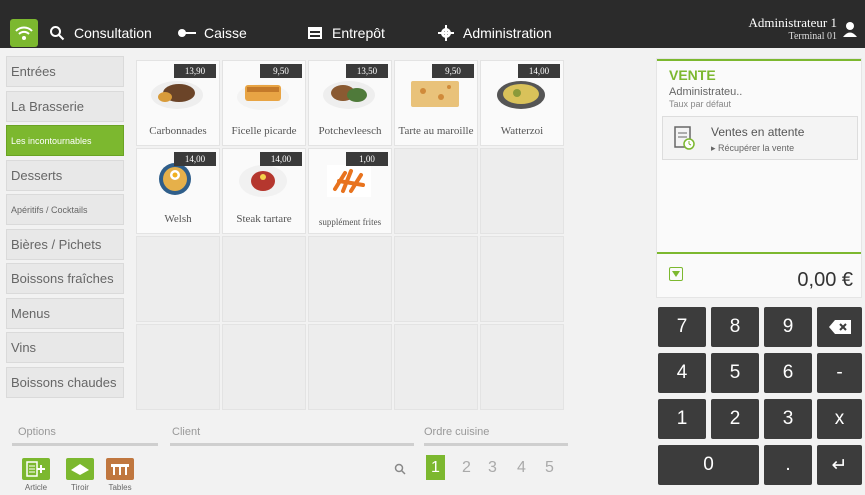 Image resolution: width=865 pixels, height=495 pixels. What do you see at coordinates (684, 140) in the screenshot?
I see `pending-clipboard-icon` at bounding box center [684, 140].